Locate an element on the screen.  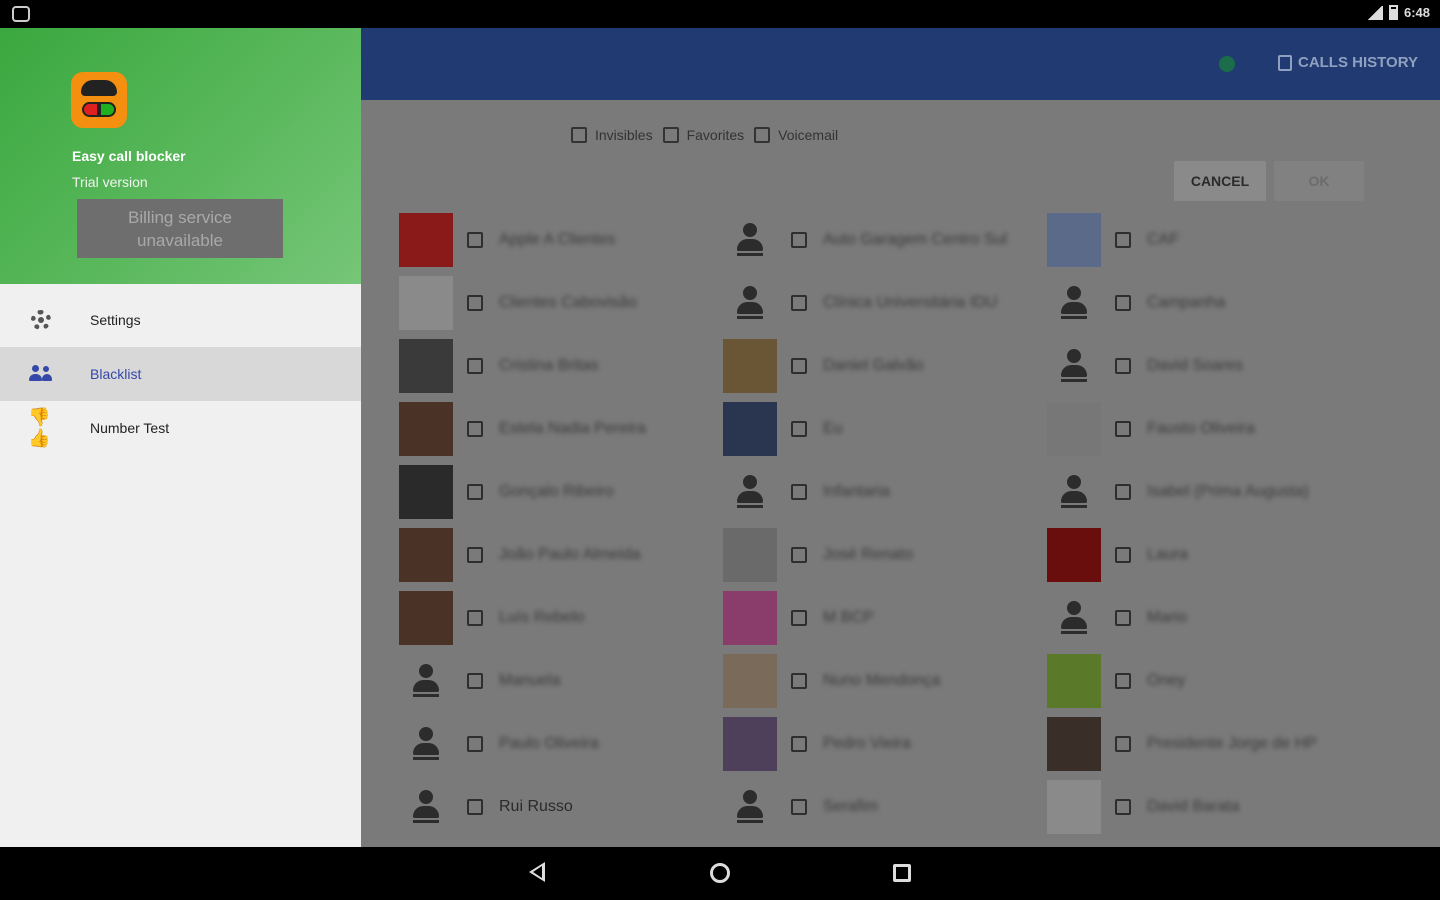
contact-row: David Soares is located at coordinates (1207, 366).